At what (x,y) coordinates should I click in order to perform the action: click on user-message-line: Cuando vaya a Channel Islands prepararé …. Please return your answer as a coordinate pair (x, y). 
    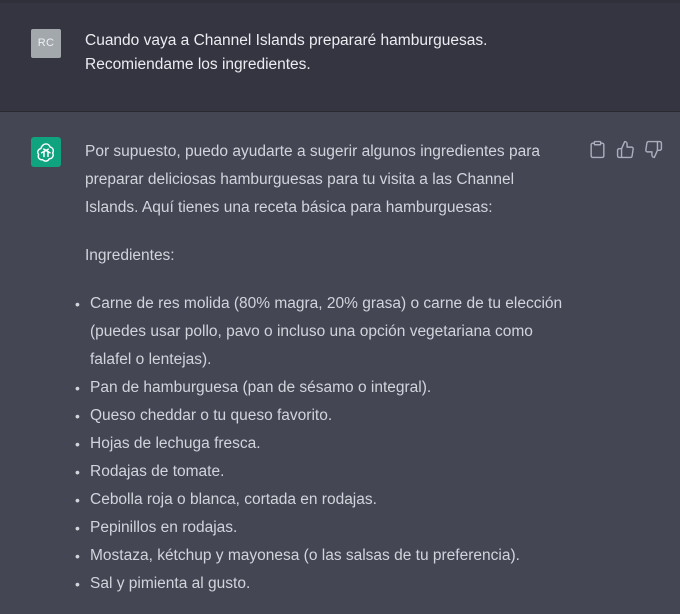
    Looking at the image, I should click on (286, 40).